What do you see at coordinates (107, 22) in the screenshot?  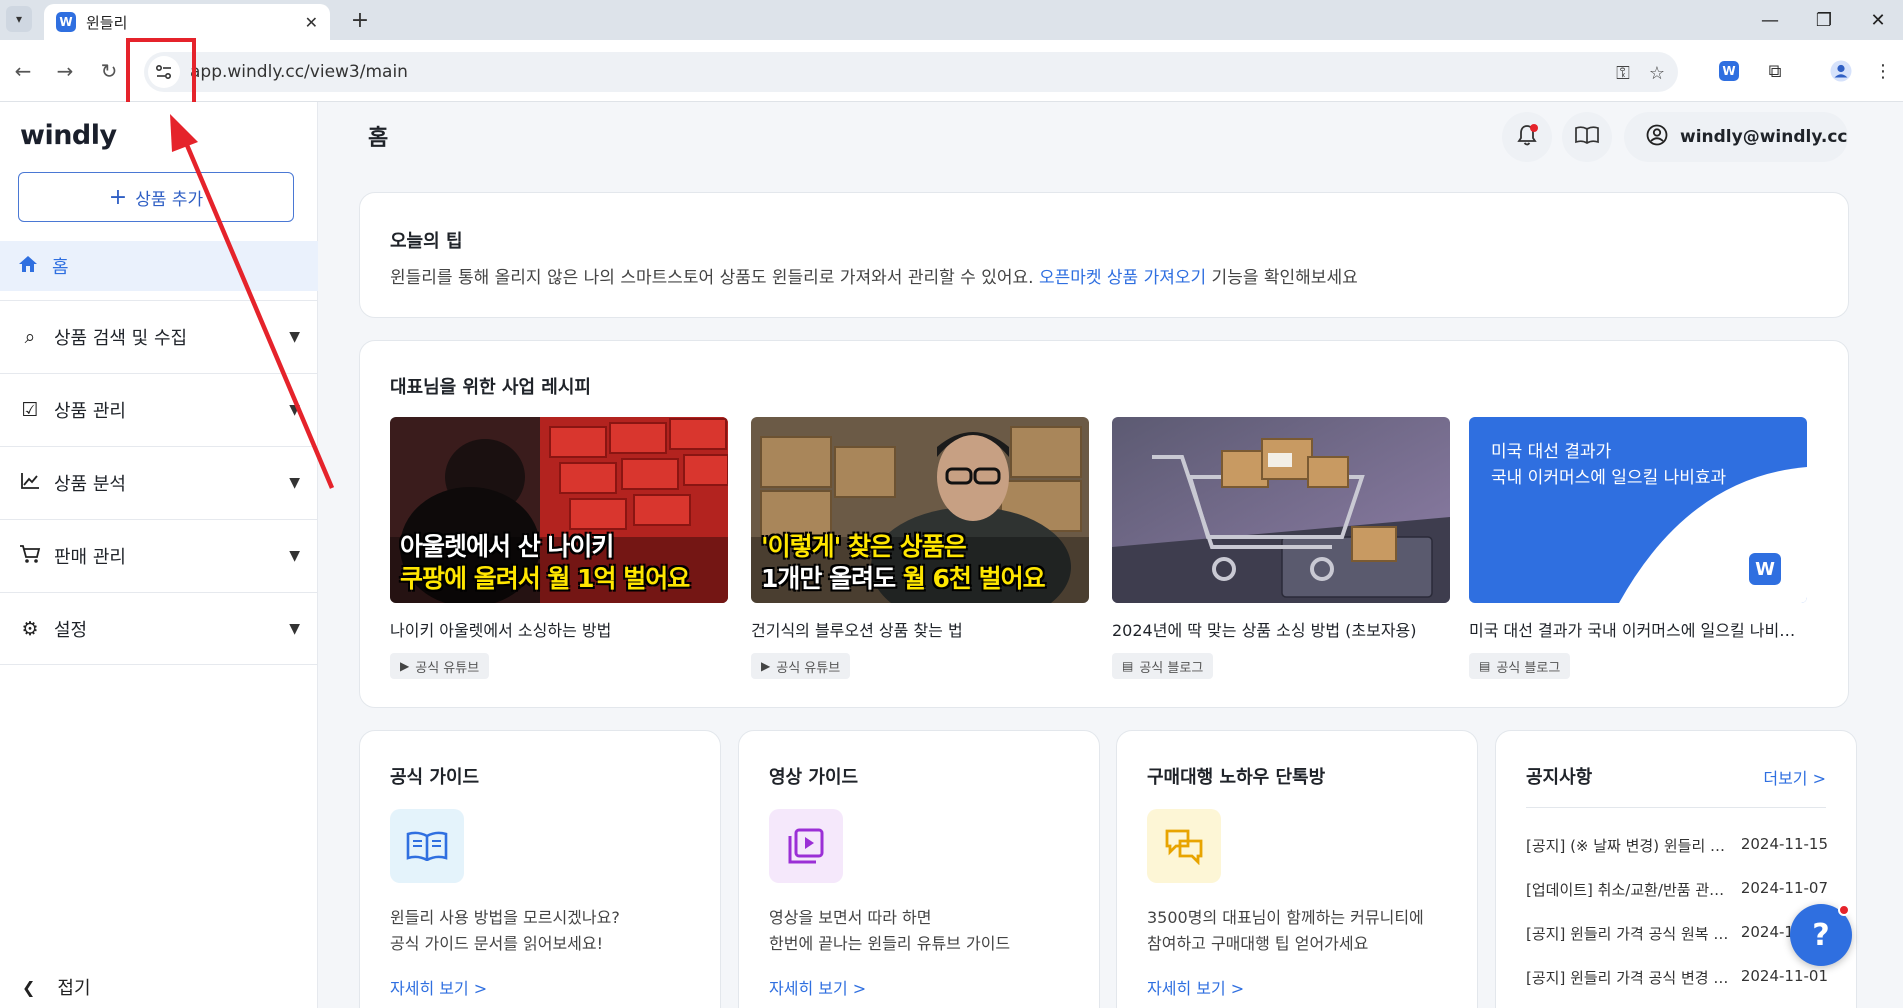 I see `tab-title: 윈들리` at bounding box center [107, 22].